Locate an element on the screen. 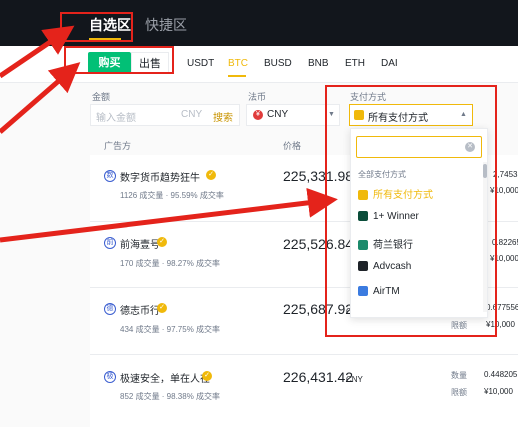 This screenshot has width=518, height=427. arrow-to-favorites is located at coordinates (37, 52).